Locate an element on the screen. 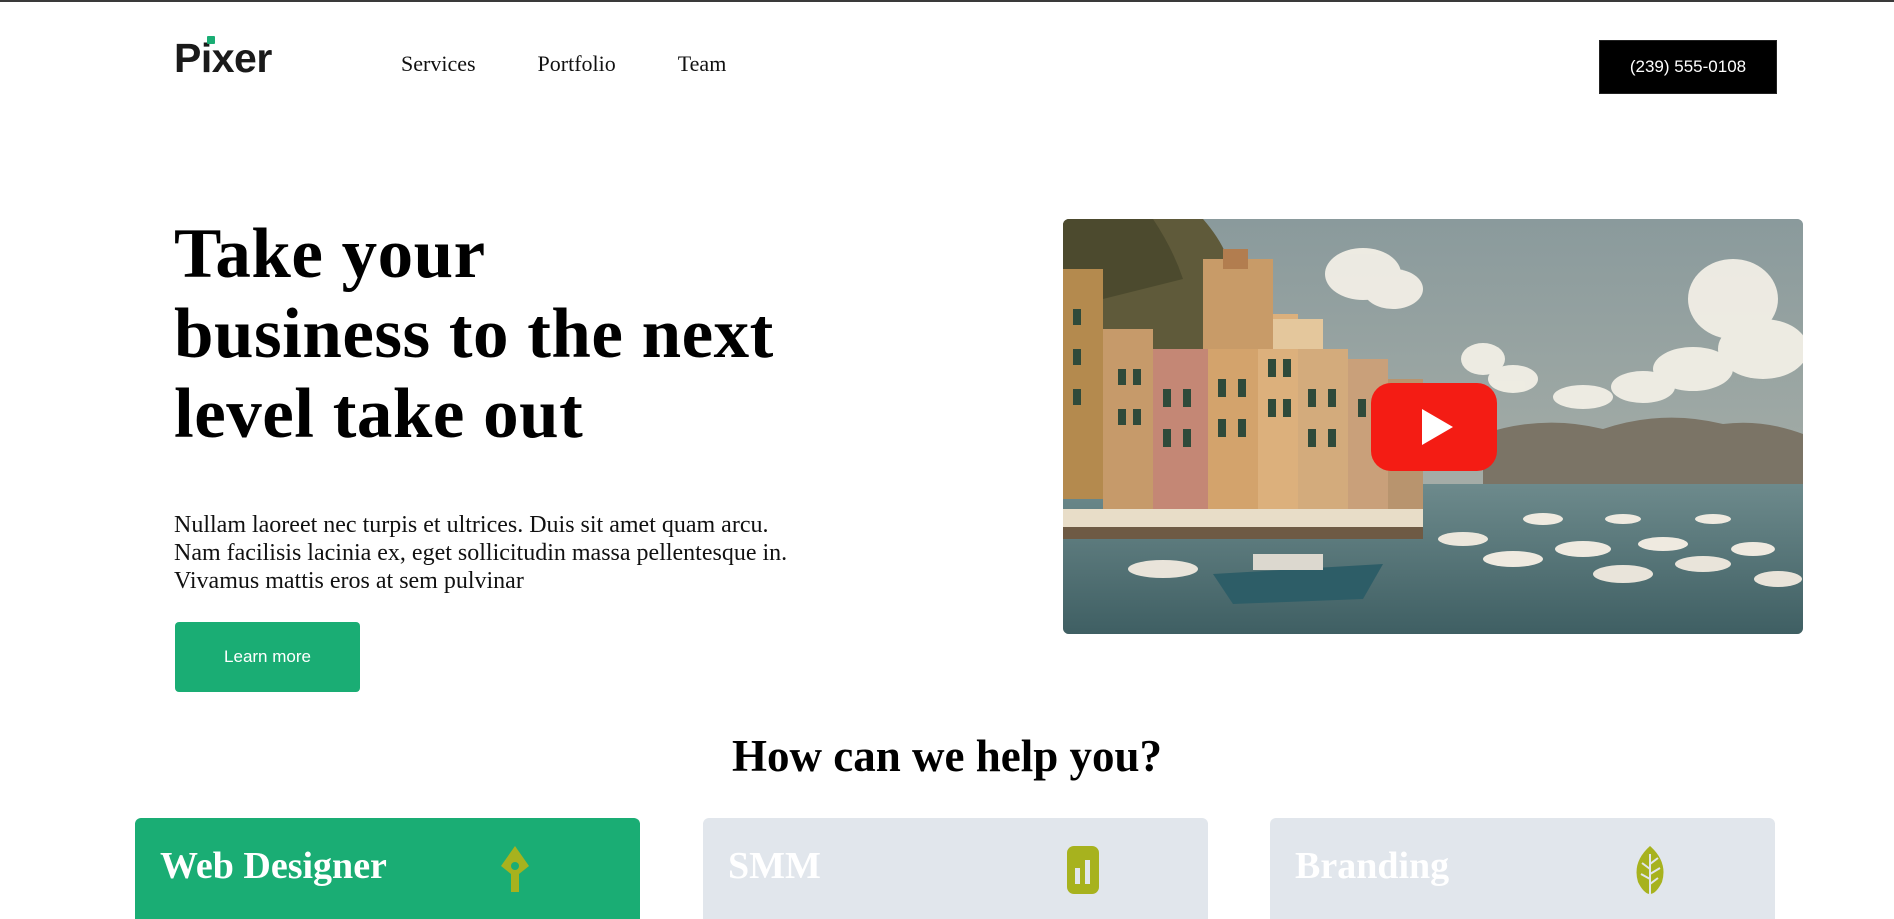  main-nav: Services Portfolio Team is located at coordinates (594, 64).